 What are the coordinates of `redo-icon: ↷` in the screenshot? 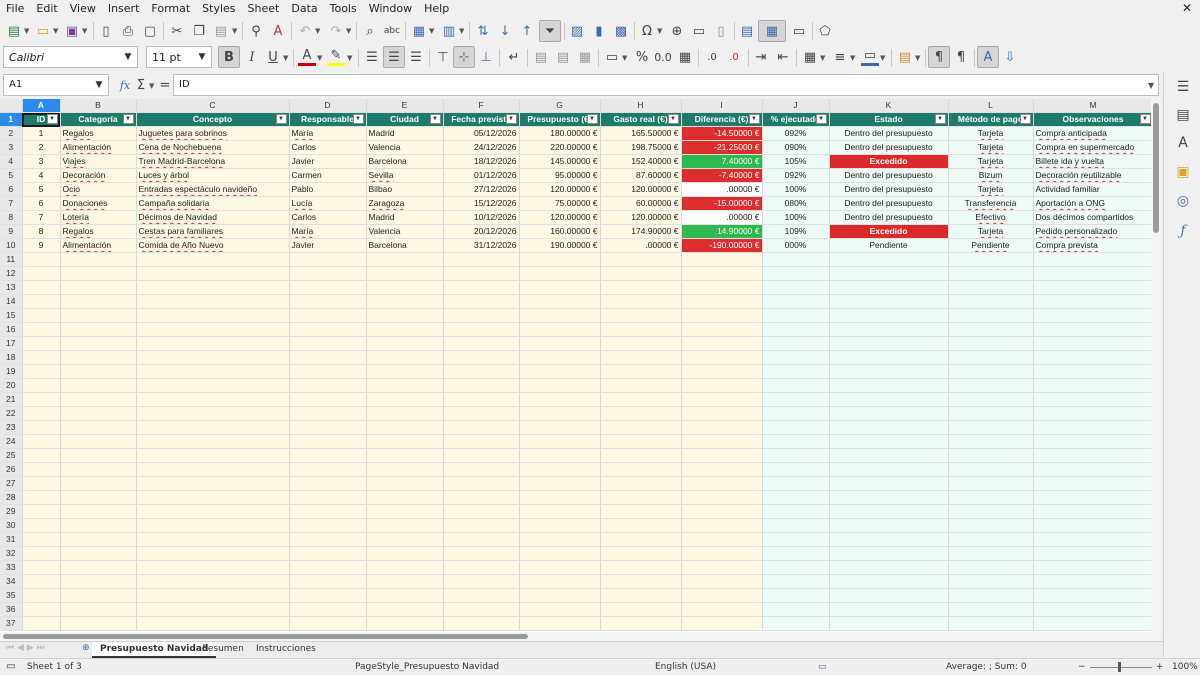 It's located at (336, 31).